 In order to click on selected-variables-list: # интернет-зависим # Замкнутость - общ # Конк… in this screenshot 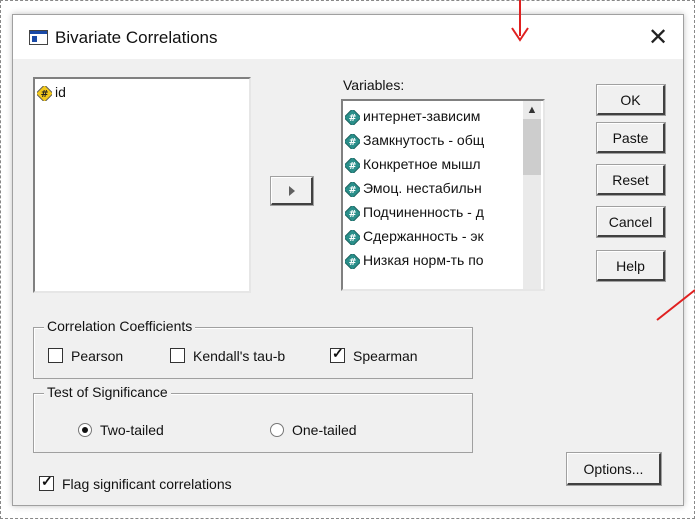, I will do `click(443, 195)`.